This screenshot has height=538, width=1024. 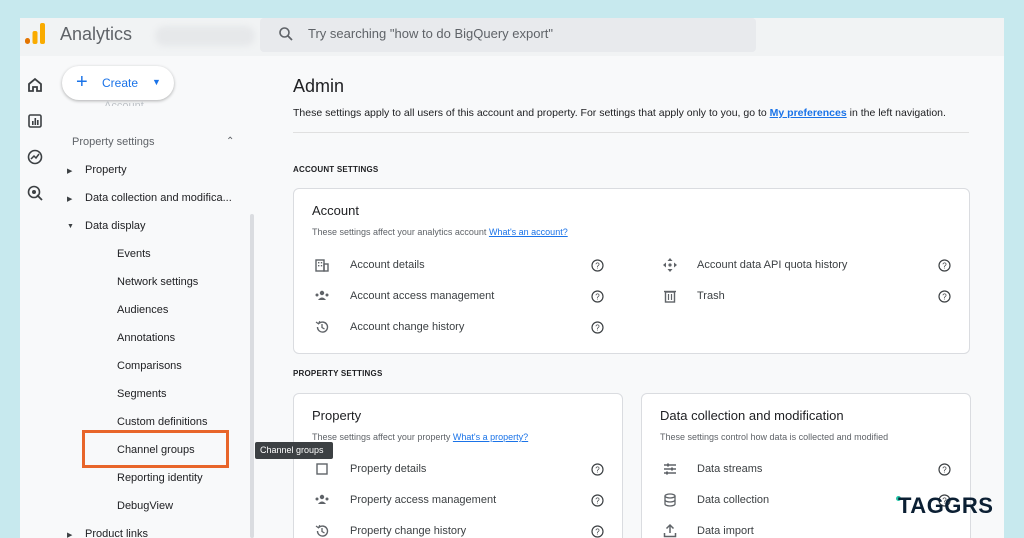 What do you see at coordinates (382, 437) in the screenshot?
I see `property-card-desc-text: These settings affect your property` at bounding box center [382, 437].